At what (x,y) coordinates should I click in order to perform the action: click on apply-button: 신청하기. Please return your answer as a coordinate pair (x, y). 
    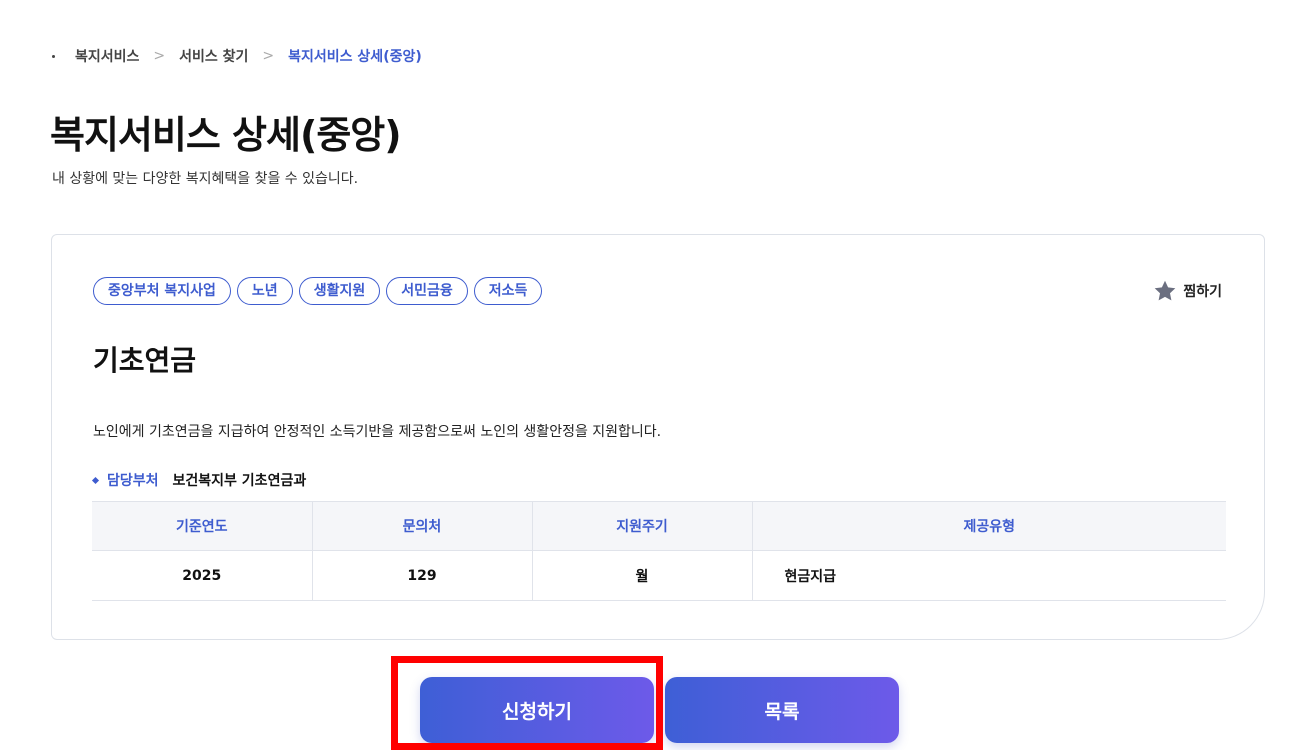
    Looking at the image, I should click on (537, 710).